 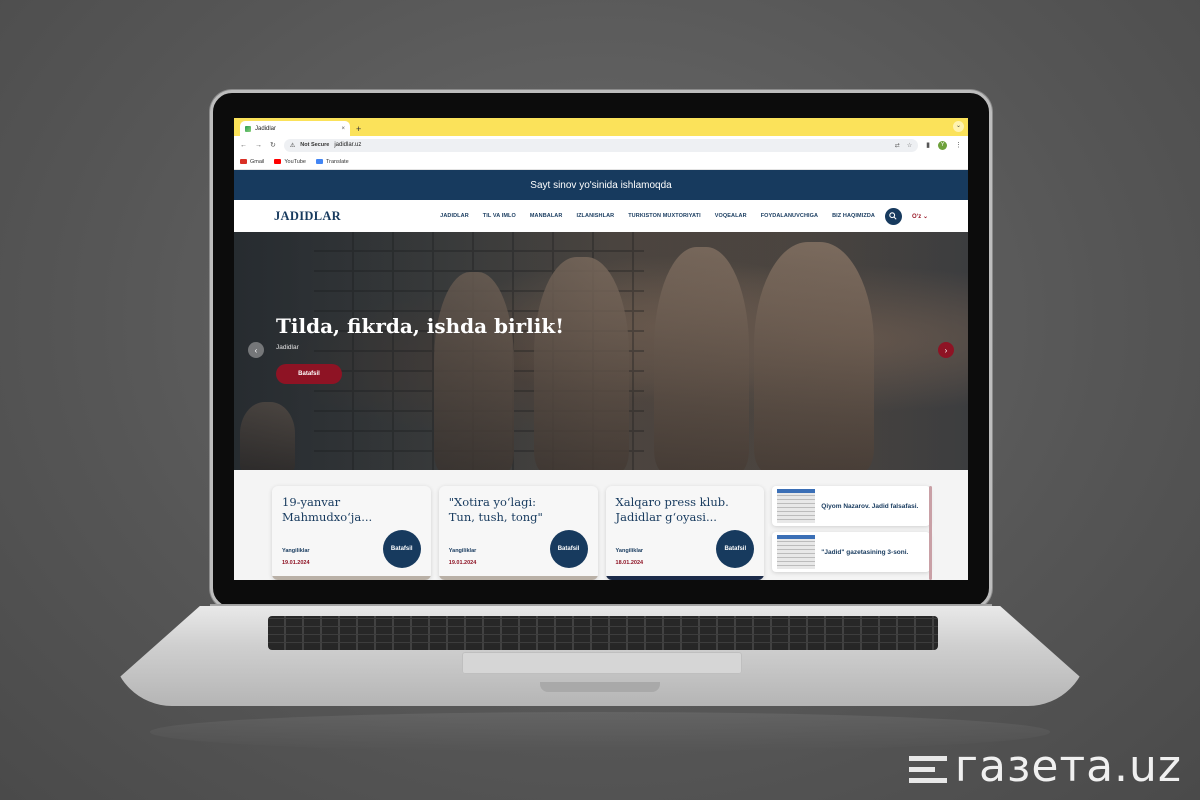 What do you see at coordinates (946, 350) in the screenshot?
I see `slider-next-arrow-icon: ›` at bounding box center [946, 350].